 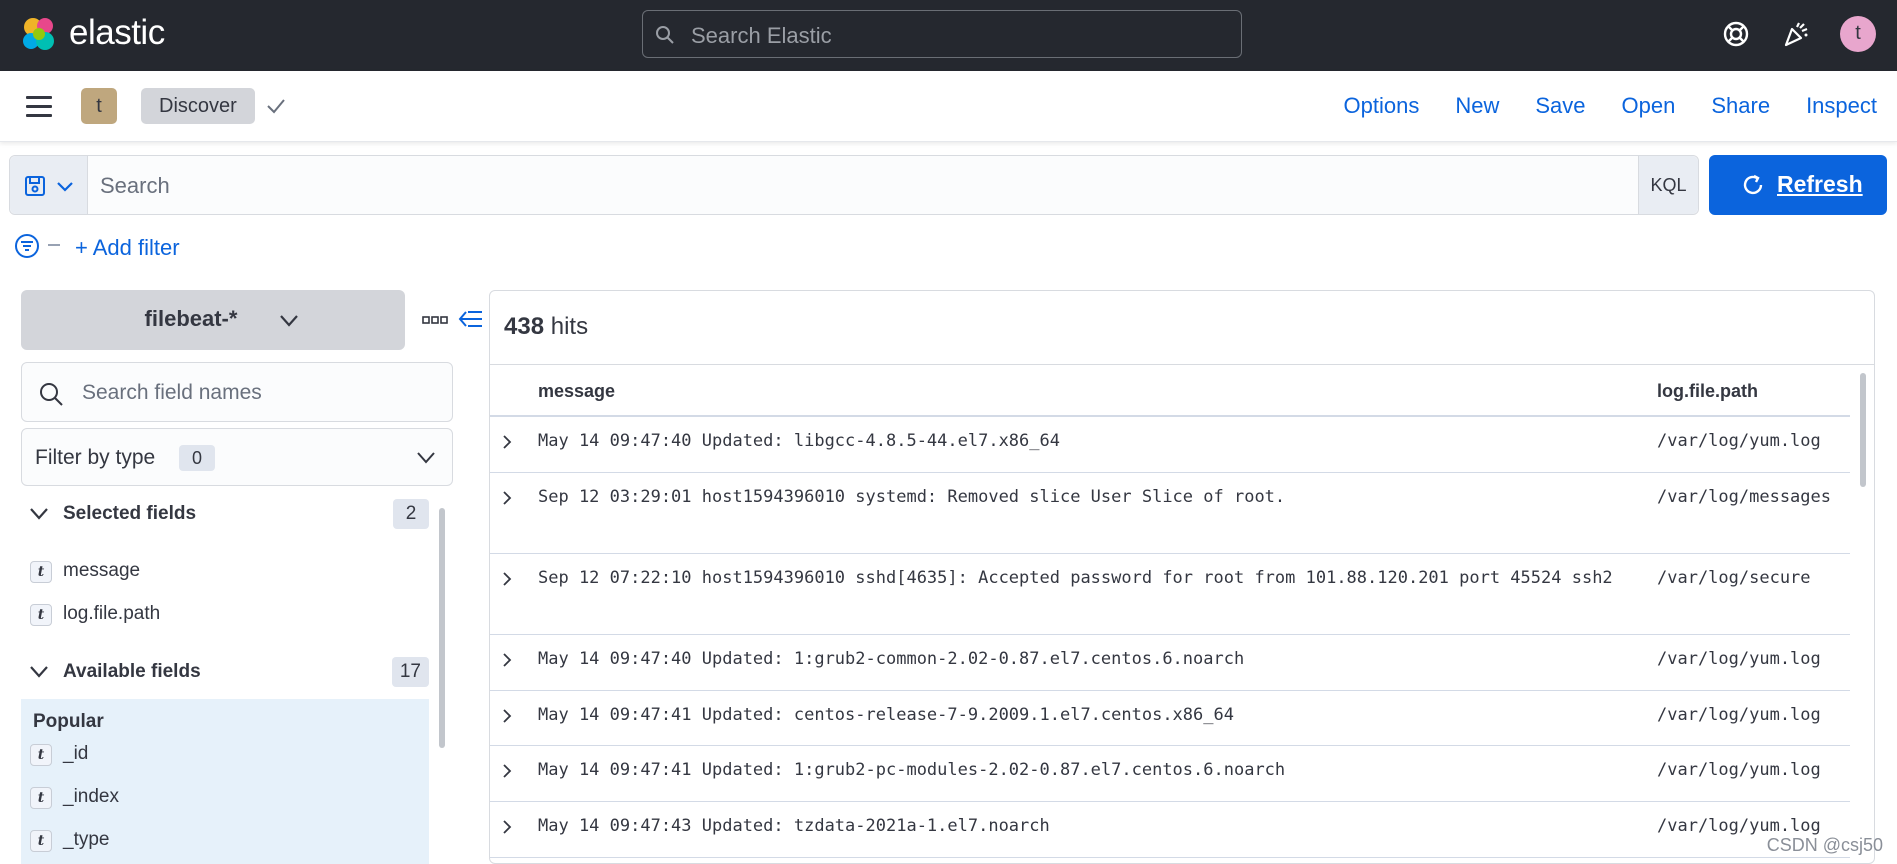 What do you see at coordinates (76, 753) in the screenshot?
I see `field-name: _id` at bounding box center [76, 753].